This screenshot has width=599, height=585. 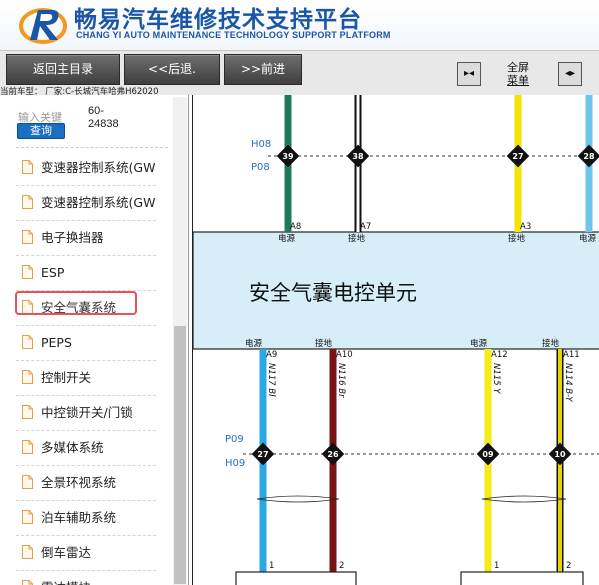 I want to click on menu-item-label: 电子换挡器, so click(x=72, y=237).